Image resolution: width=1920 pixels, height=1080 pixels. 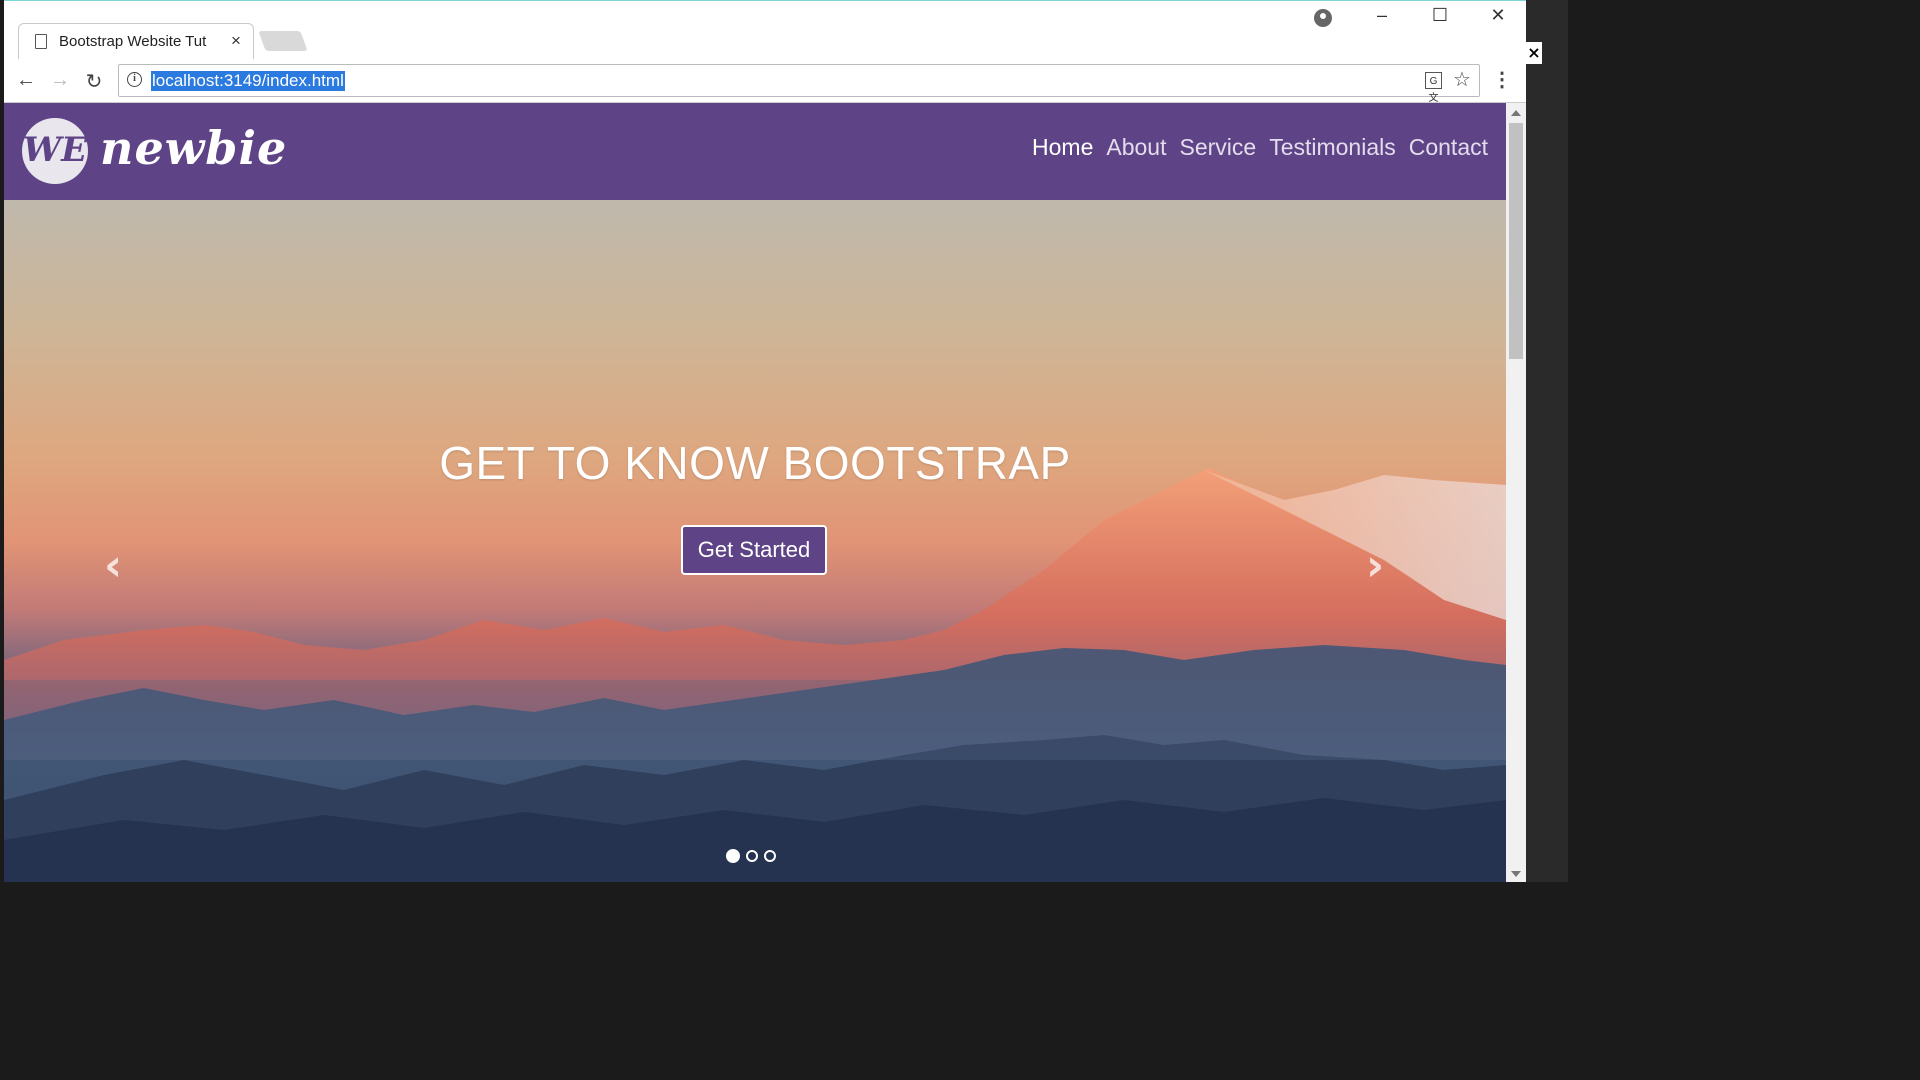 I want to click on profile-icon, so click(x=1323, y=18).